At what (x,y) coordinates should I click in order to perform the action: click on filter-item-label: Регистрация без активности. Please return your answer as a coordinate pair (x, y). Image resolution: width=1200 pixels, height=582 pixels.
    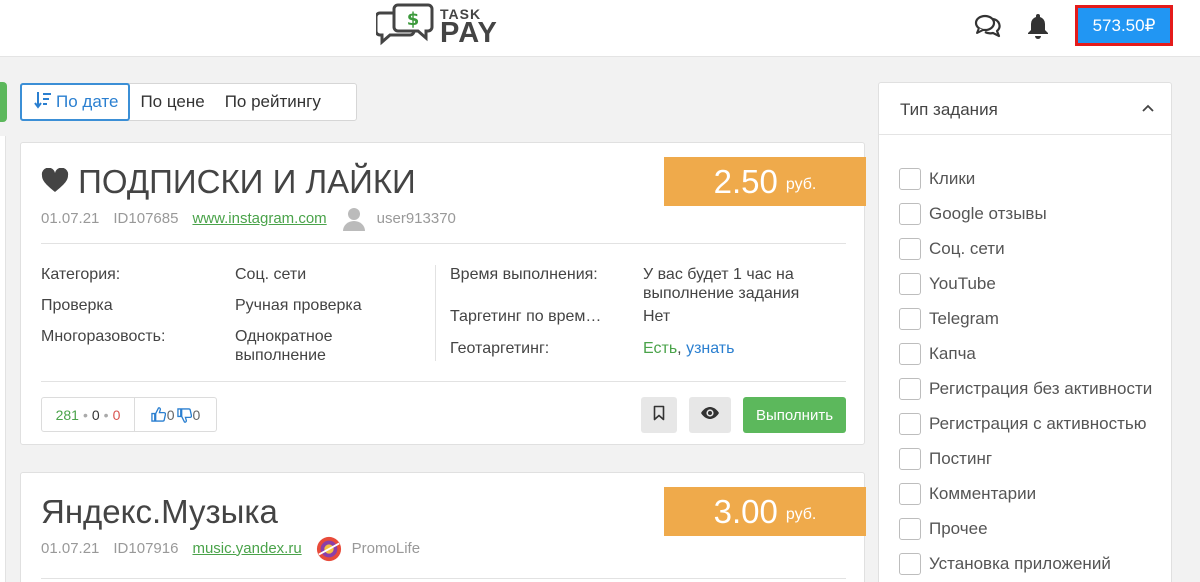
    Looking at the image, I should click on (1041, 388).